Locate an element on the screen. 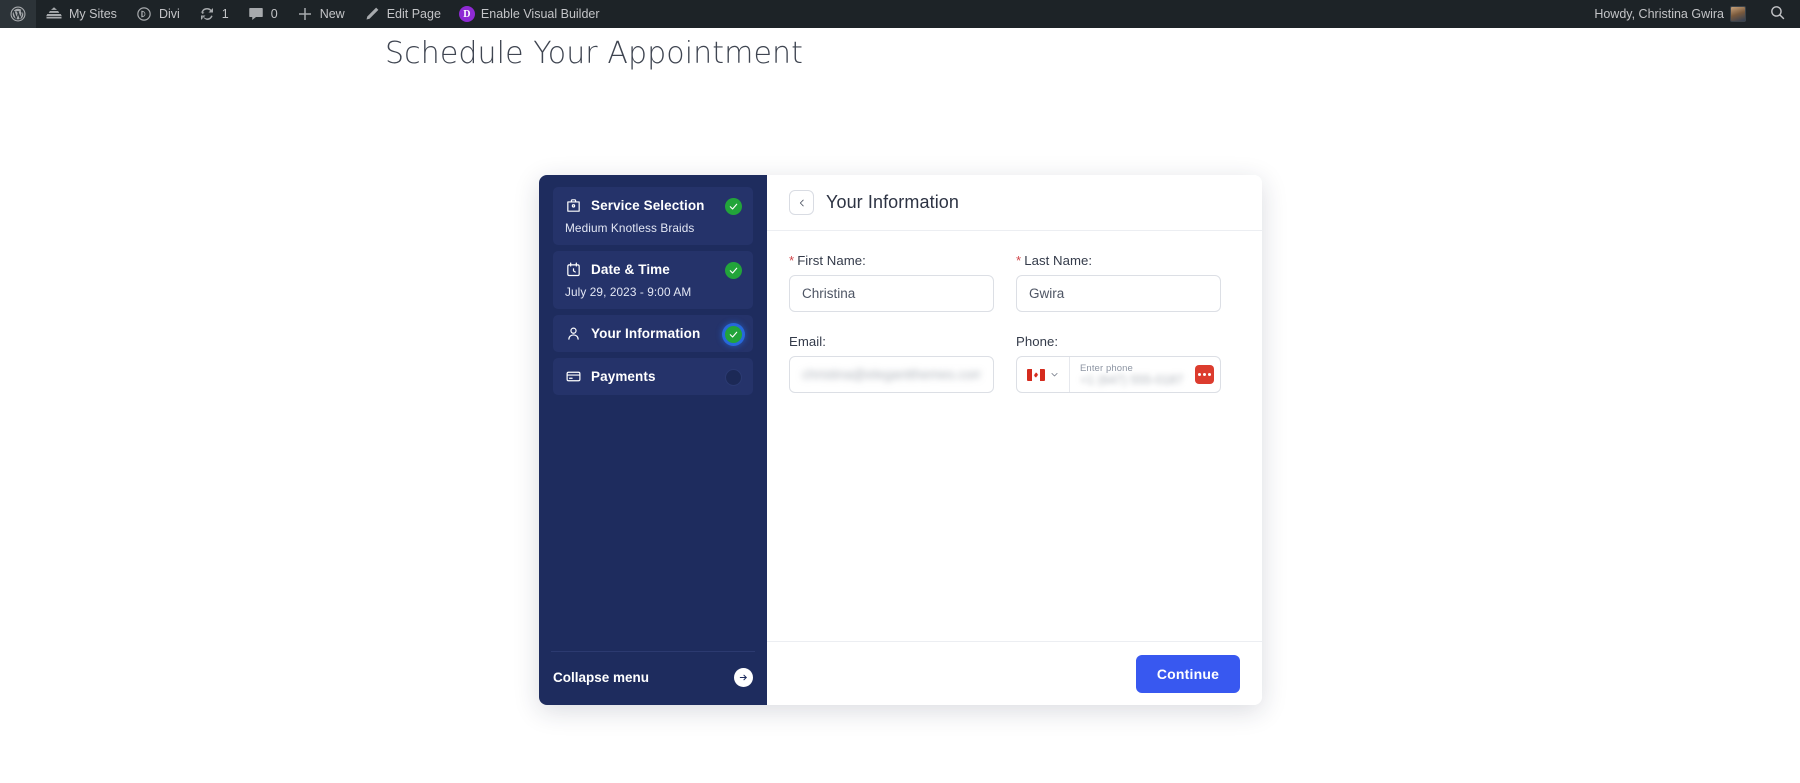 The height and width of the screenshot is (783, 1800). admin-bar-new-label: New is located at coordinates (332, 14).